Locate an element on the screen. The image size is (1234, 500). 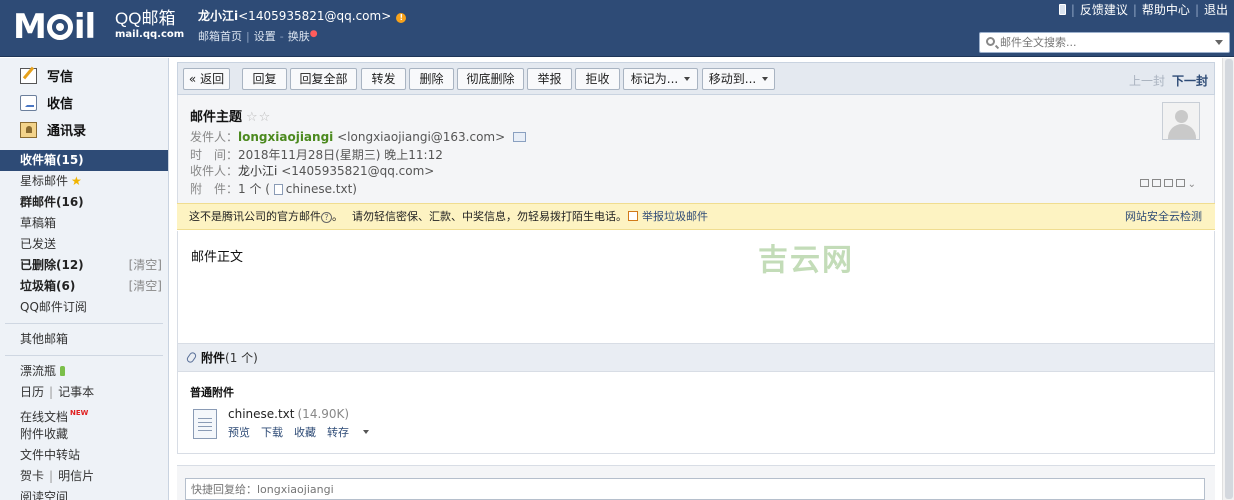
link-help: 帮助中心 is located at coordinates (1166, 10).